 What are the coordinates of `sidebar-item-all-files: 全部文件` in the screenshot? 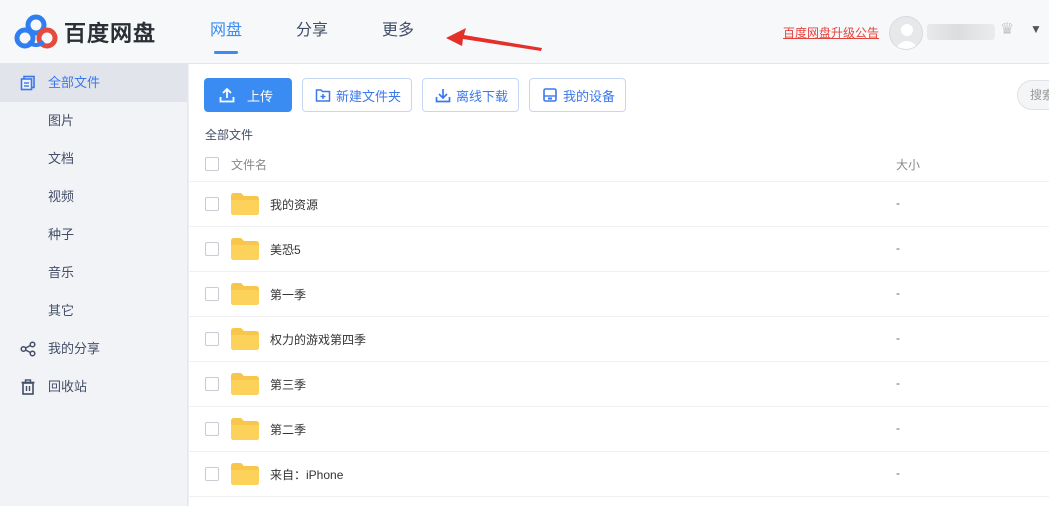 It's located at (93, 83).